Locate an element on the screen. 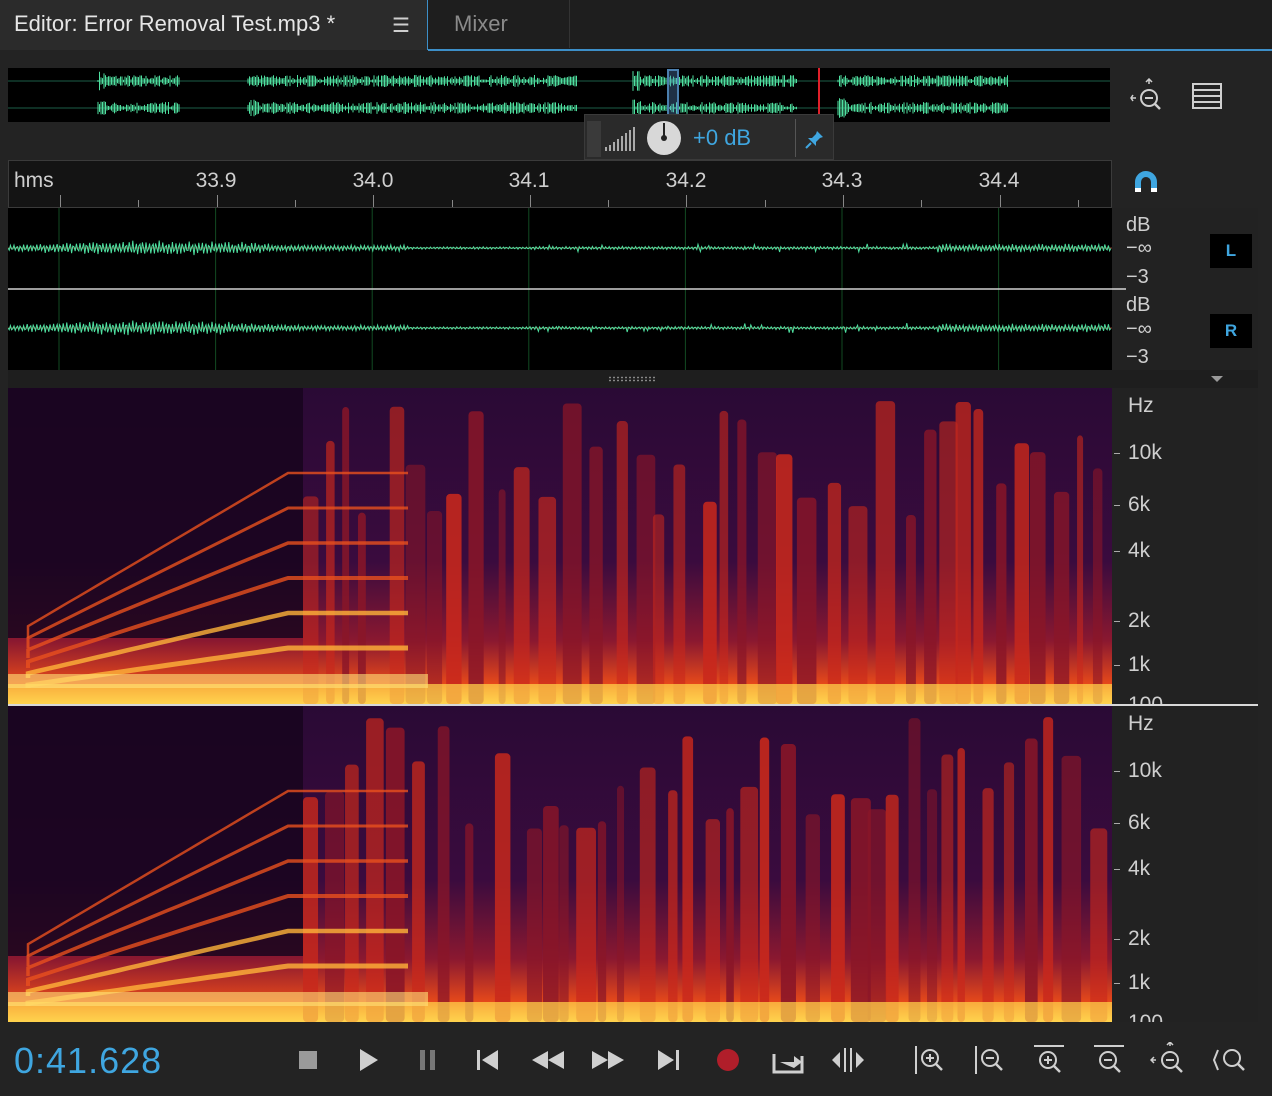 Image resolution: width=1272 pixels, height=1096 pixels. loop-playback-button is located at coordinates (788, 1060).